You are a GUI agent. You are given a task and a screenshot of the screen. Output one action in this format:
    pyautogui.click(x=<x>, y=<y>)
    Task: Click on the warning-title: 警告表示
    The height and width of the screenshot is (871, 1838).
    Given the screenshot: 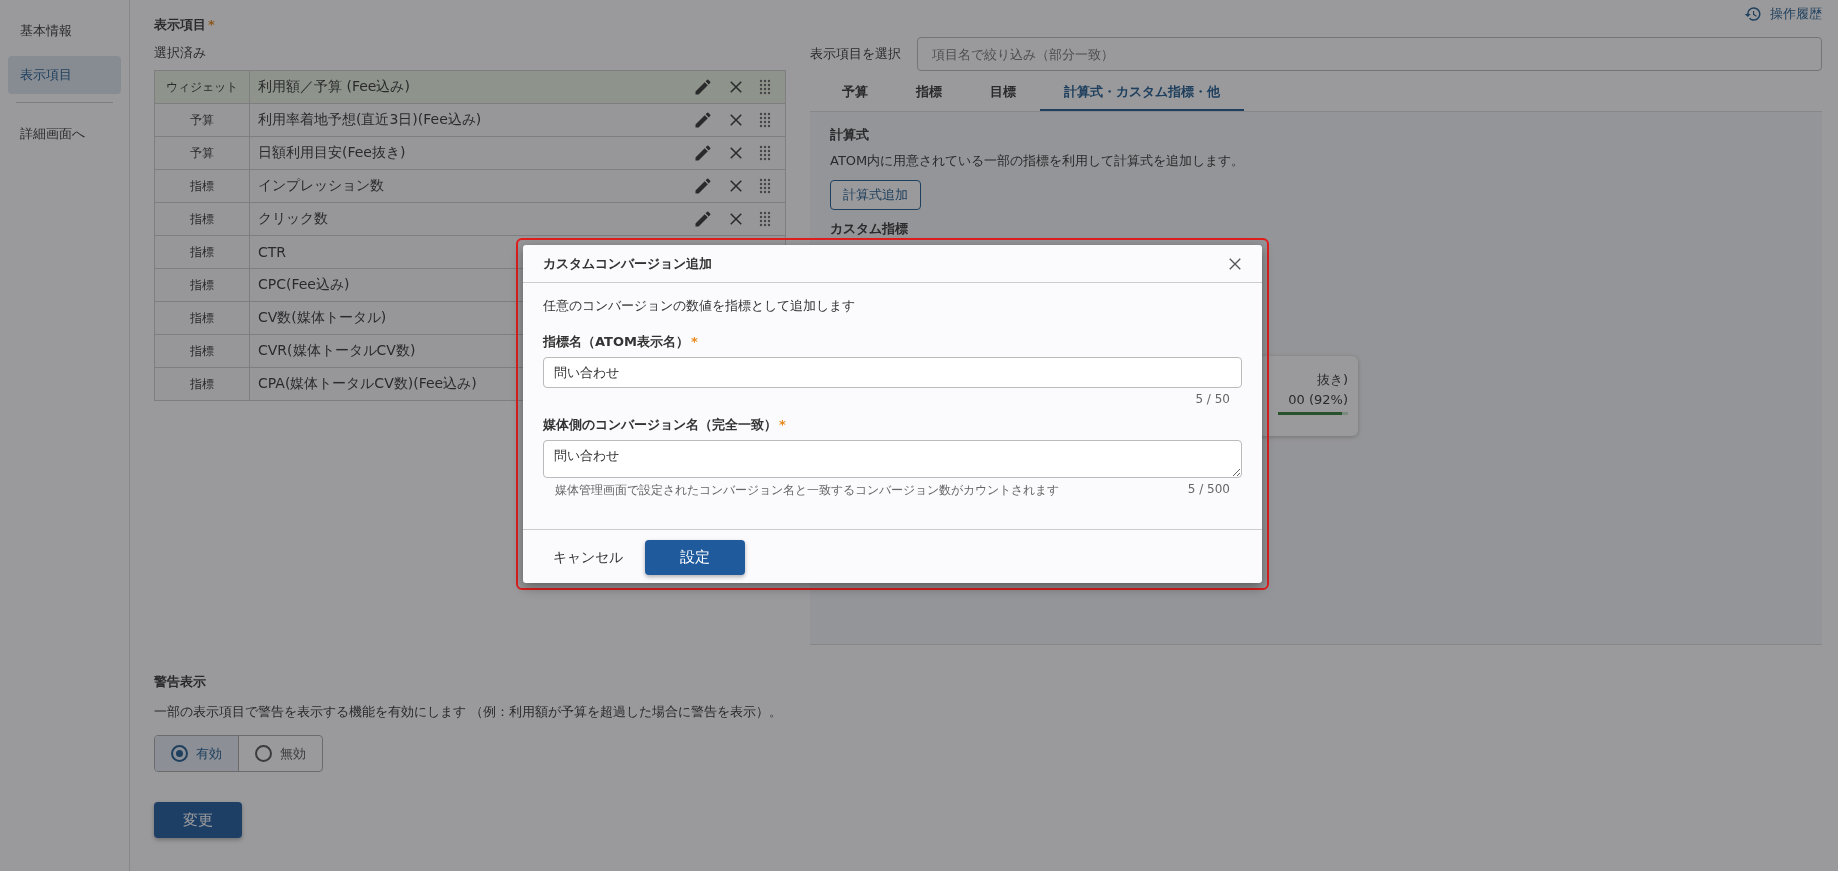 What is the action you would take?
    pyautogui.click(x=180, y=682)
    